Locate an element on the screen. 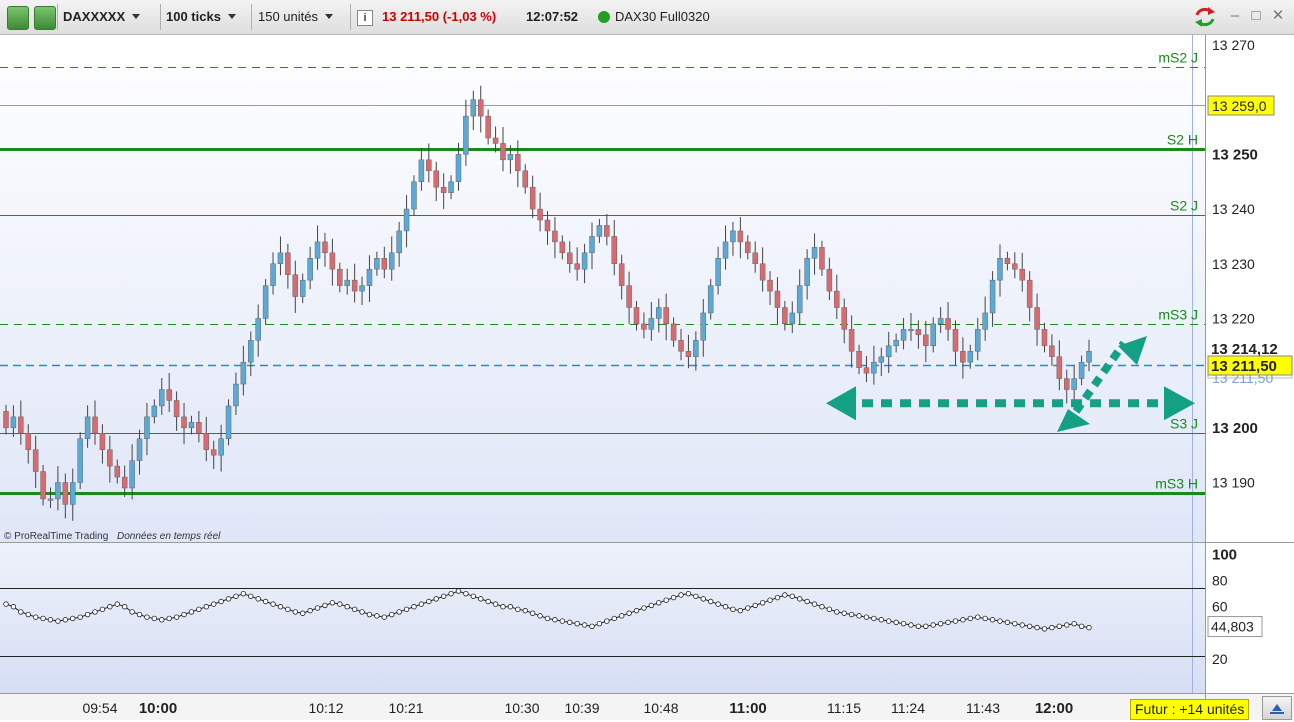 The height and width of the screenshot is (722, 1294). time-tick-label: 11:00 is located at coordinates (748, 708).